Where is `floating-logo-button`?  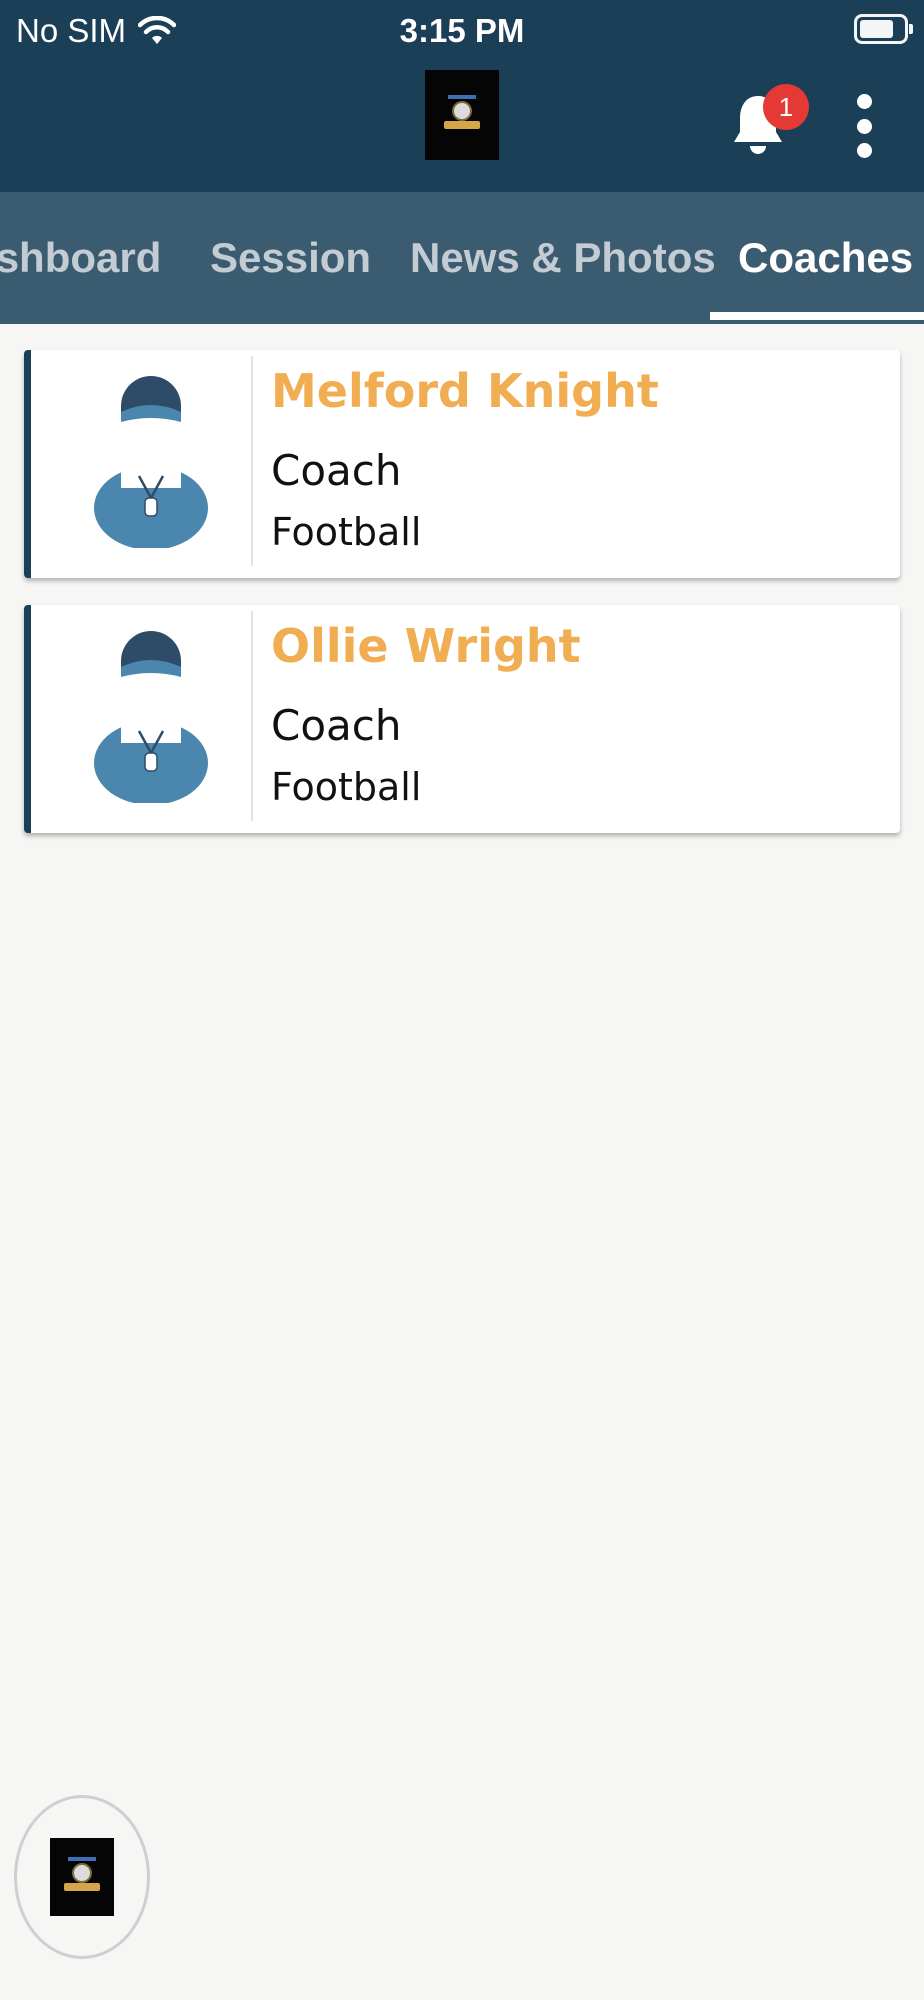 floating-logo-button is located at coordinates (82, 1877).